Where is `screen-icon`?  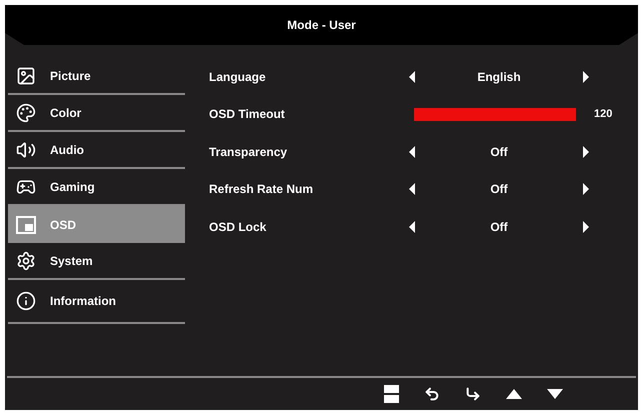
screen-icon is located at coordinates (26, 225).